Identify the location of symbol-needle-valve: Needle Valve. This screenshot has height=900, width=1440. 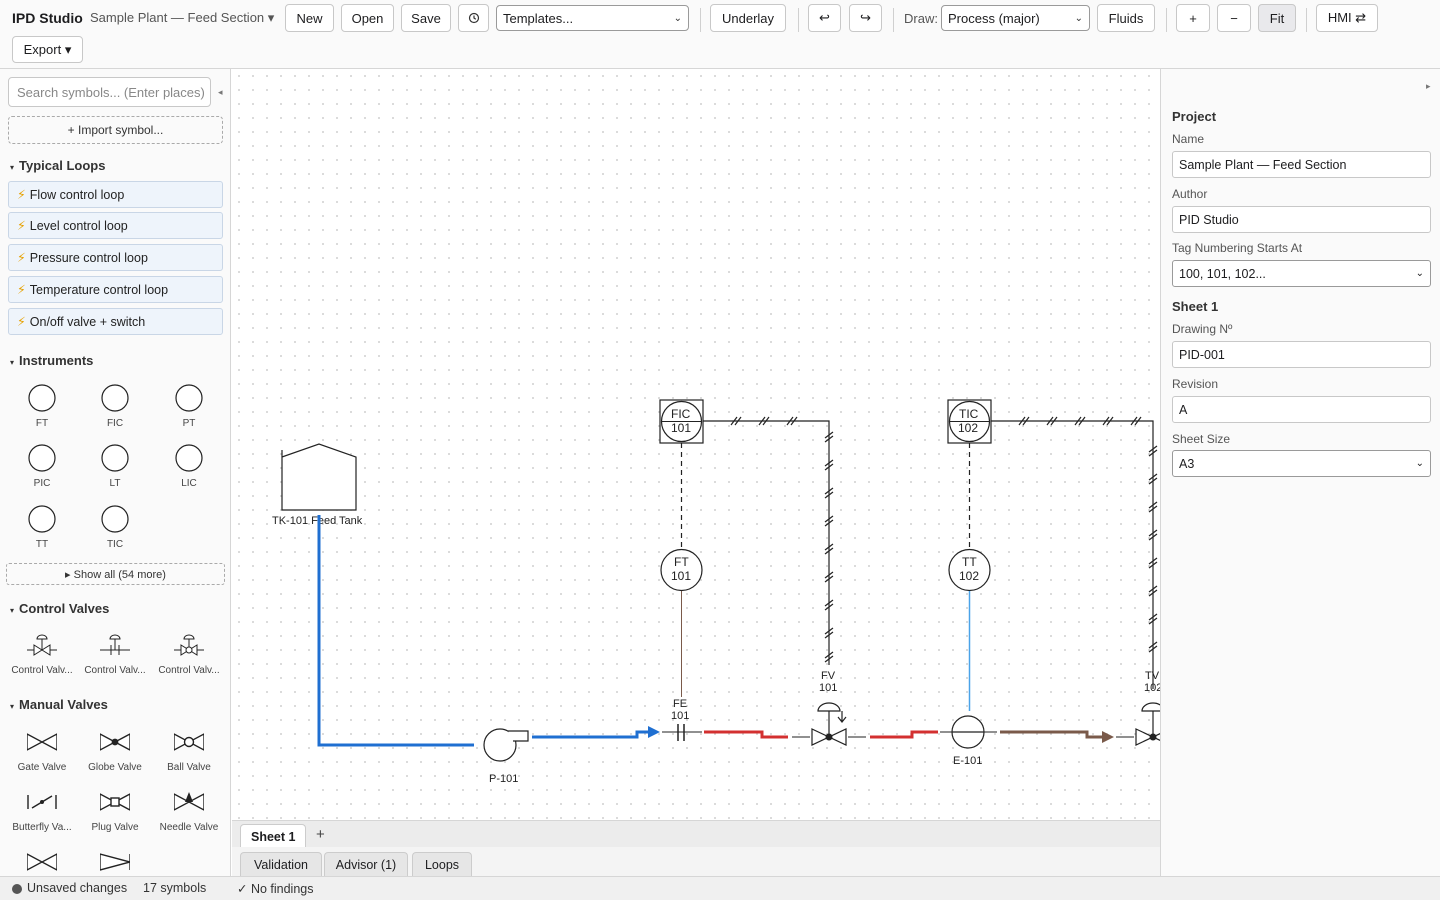
(189, 818).